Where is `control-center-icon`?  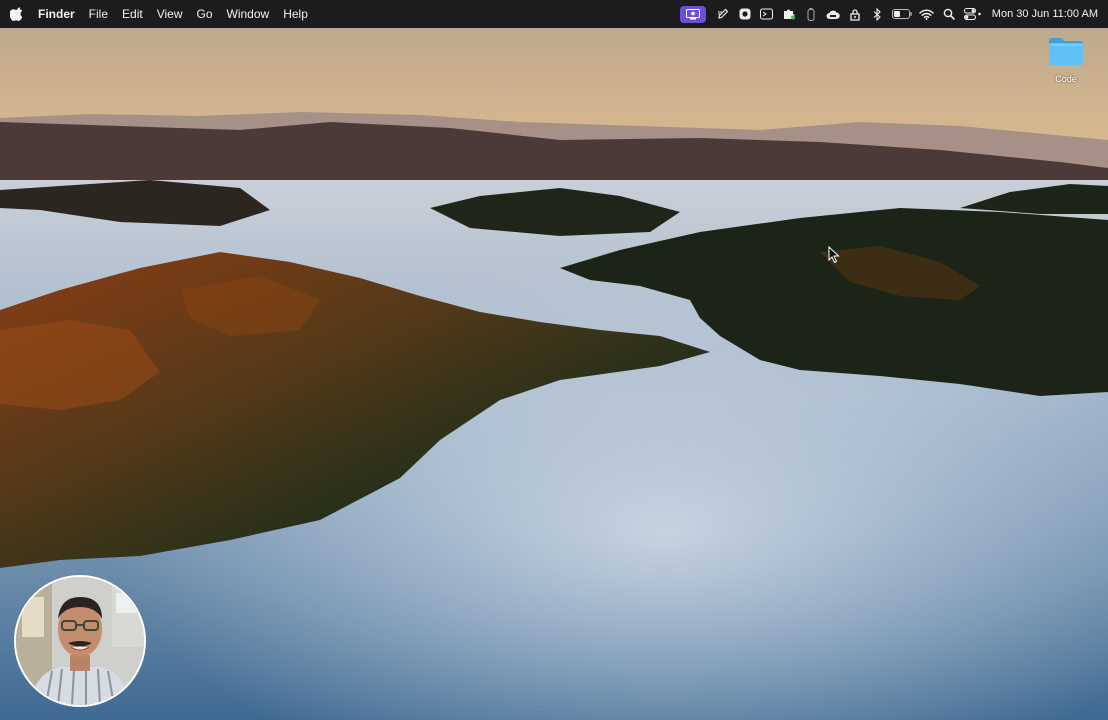
control-center-icon is located at coordinates (973, 14).